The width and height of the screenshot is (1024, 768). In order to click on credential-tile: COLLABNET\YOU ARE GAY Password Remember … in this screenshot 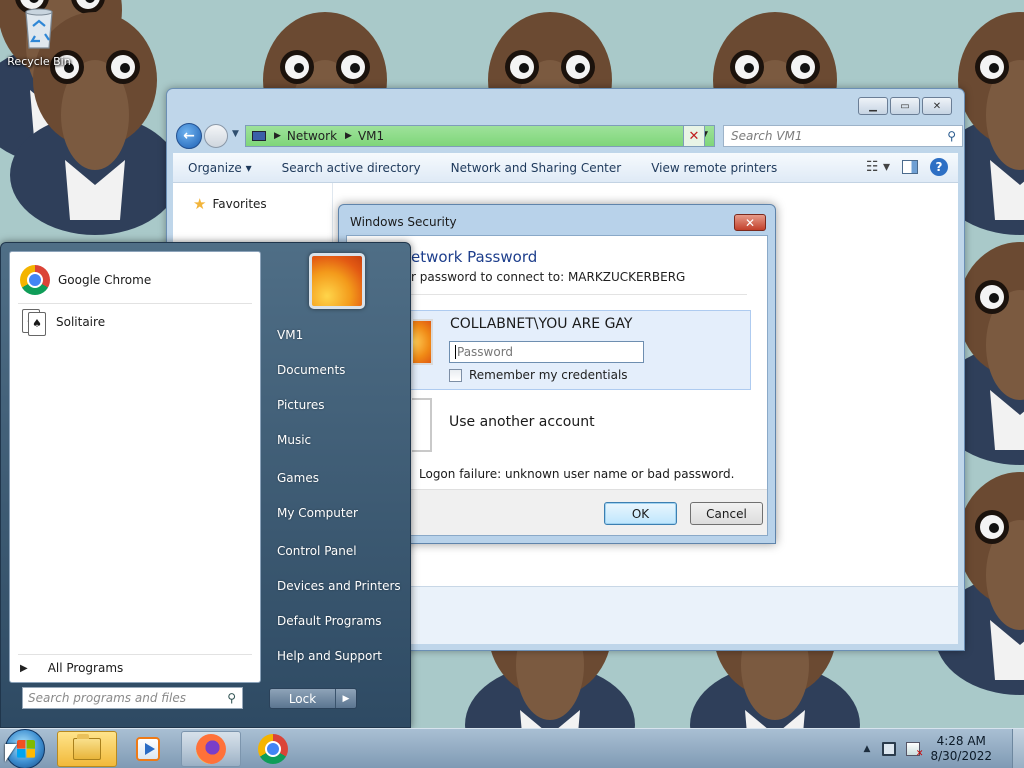, I will do `click(579, 350)`.